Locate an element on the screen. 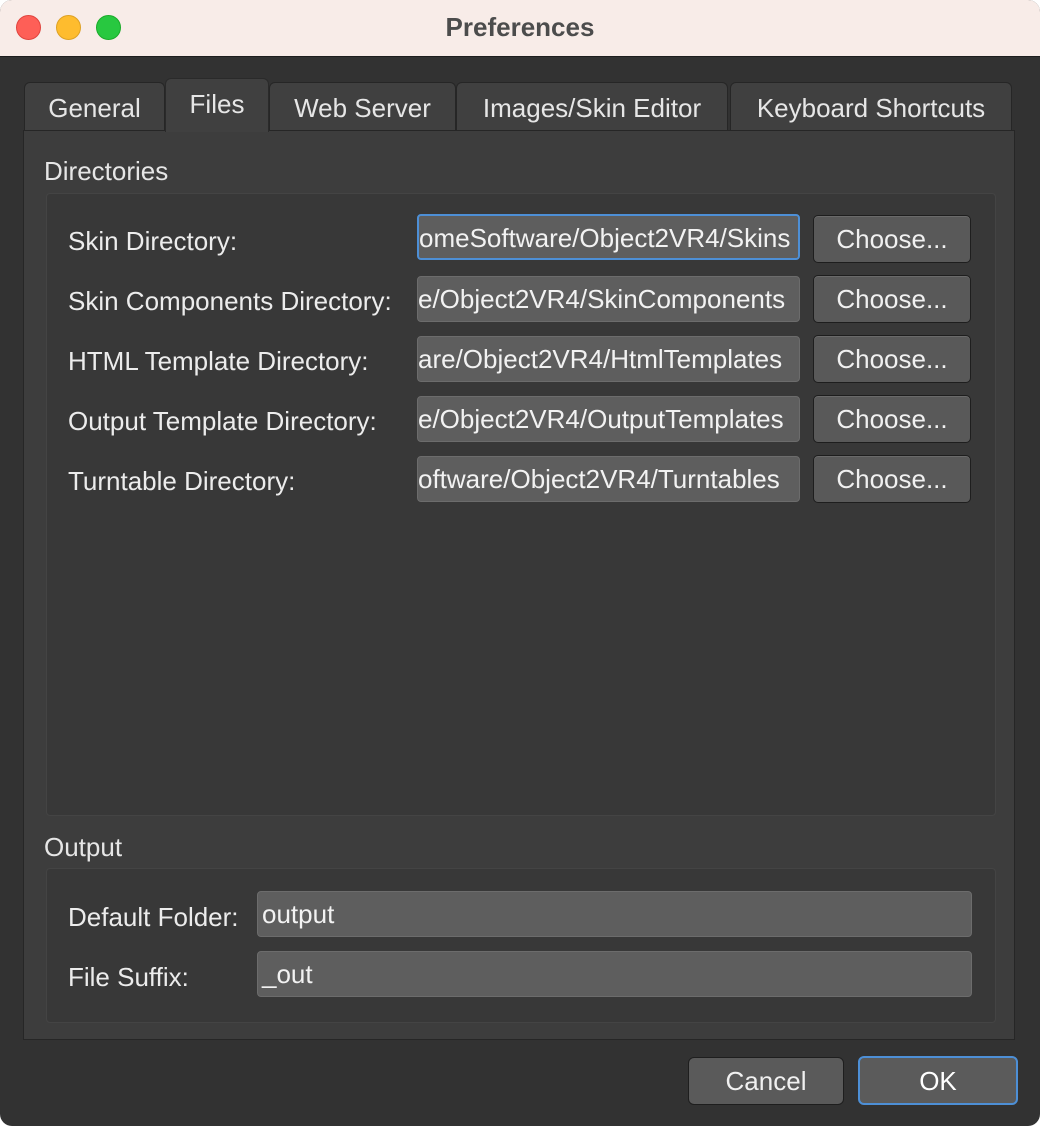 This screenshot has height=1126, width=1040. turntable-directory-label: Turntable Directory: is located at coordinates (182, 481).